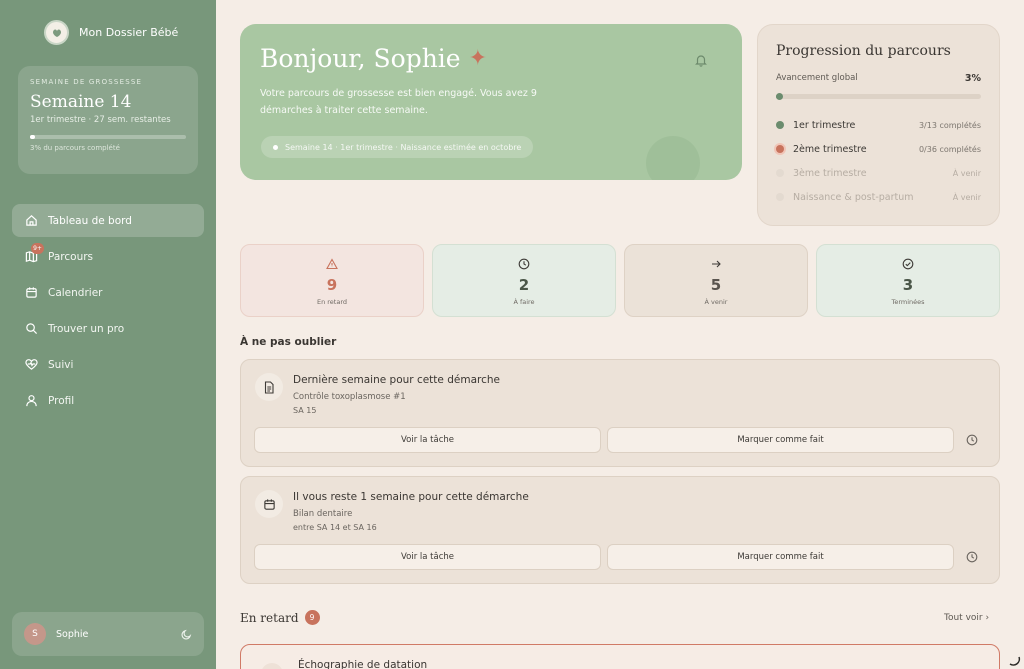  Describe the element at coordinates (72, 634) in the screenshot. I see `user-name: Sophie` at that location.